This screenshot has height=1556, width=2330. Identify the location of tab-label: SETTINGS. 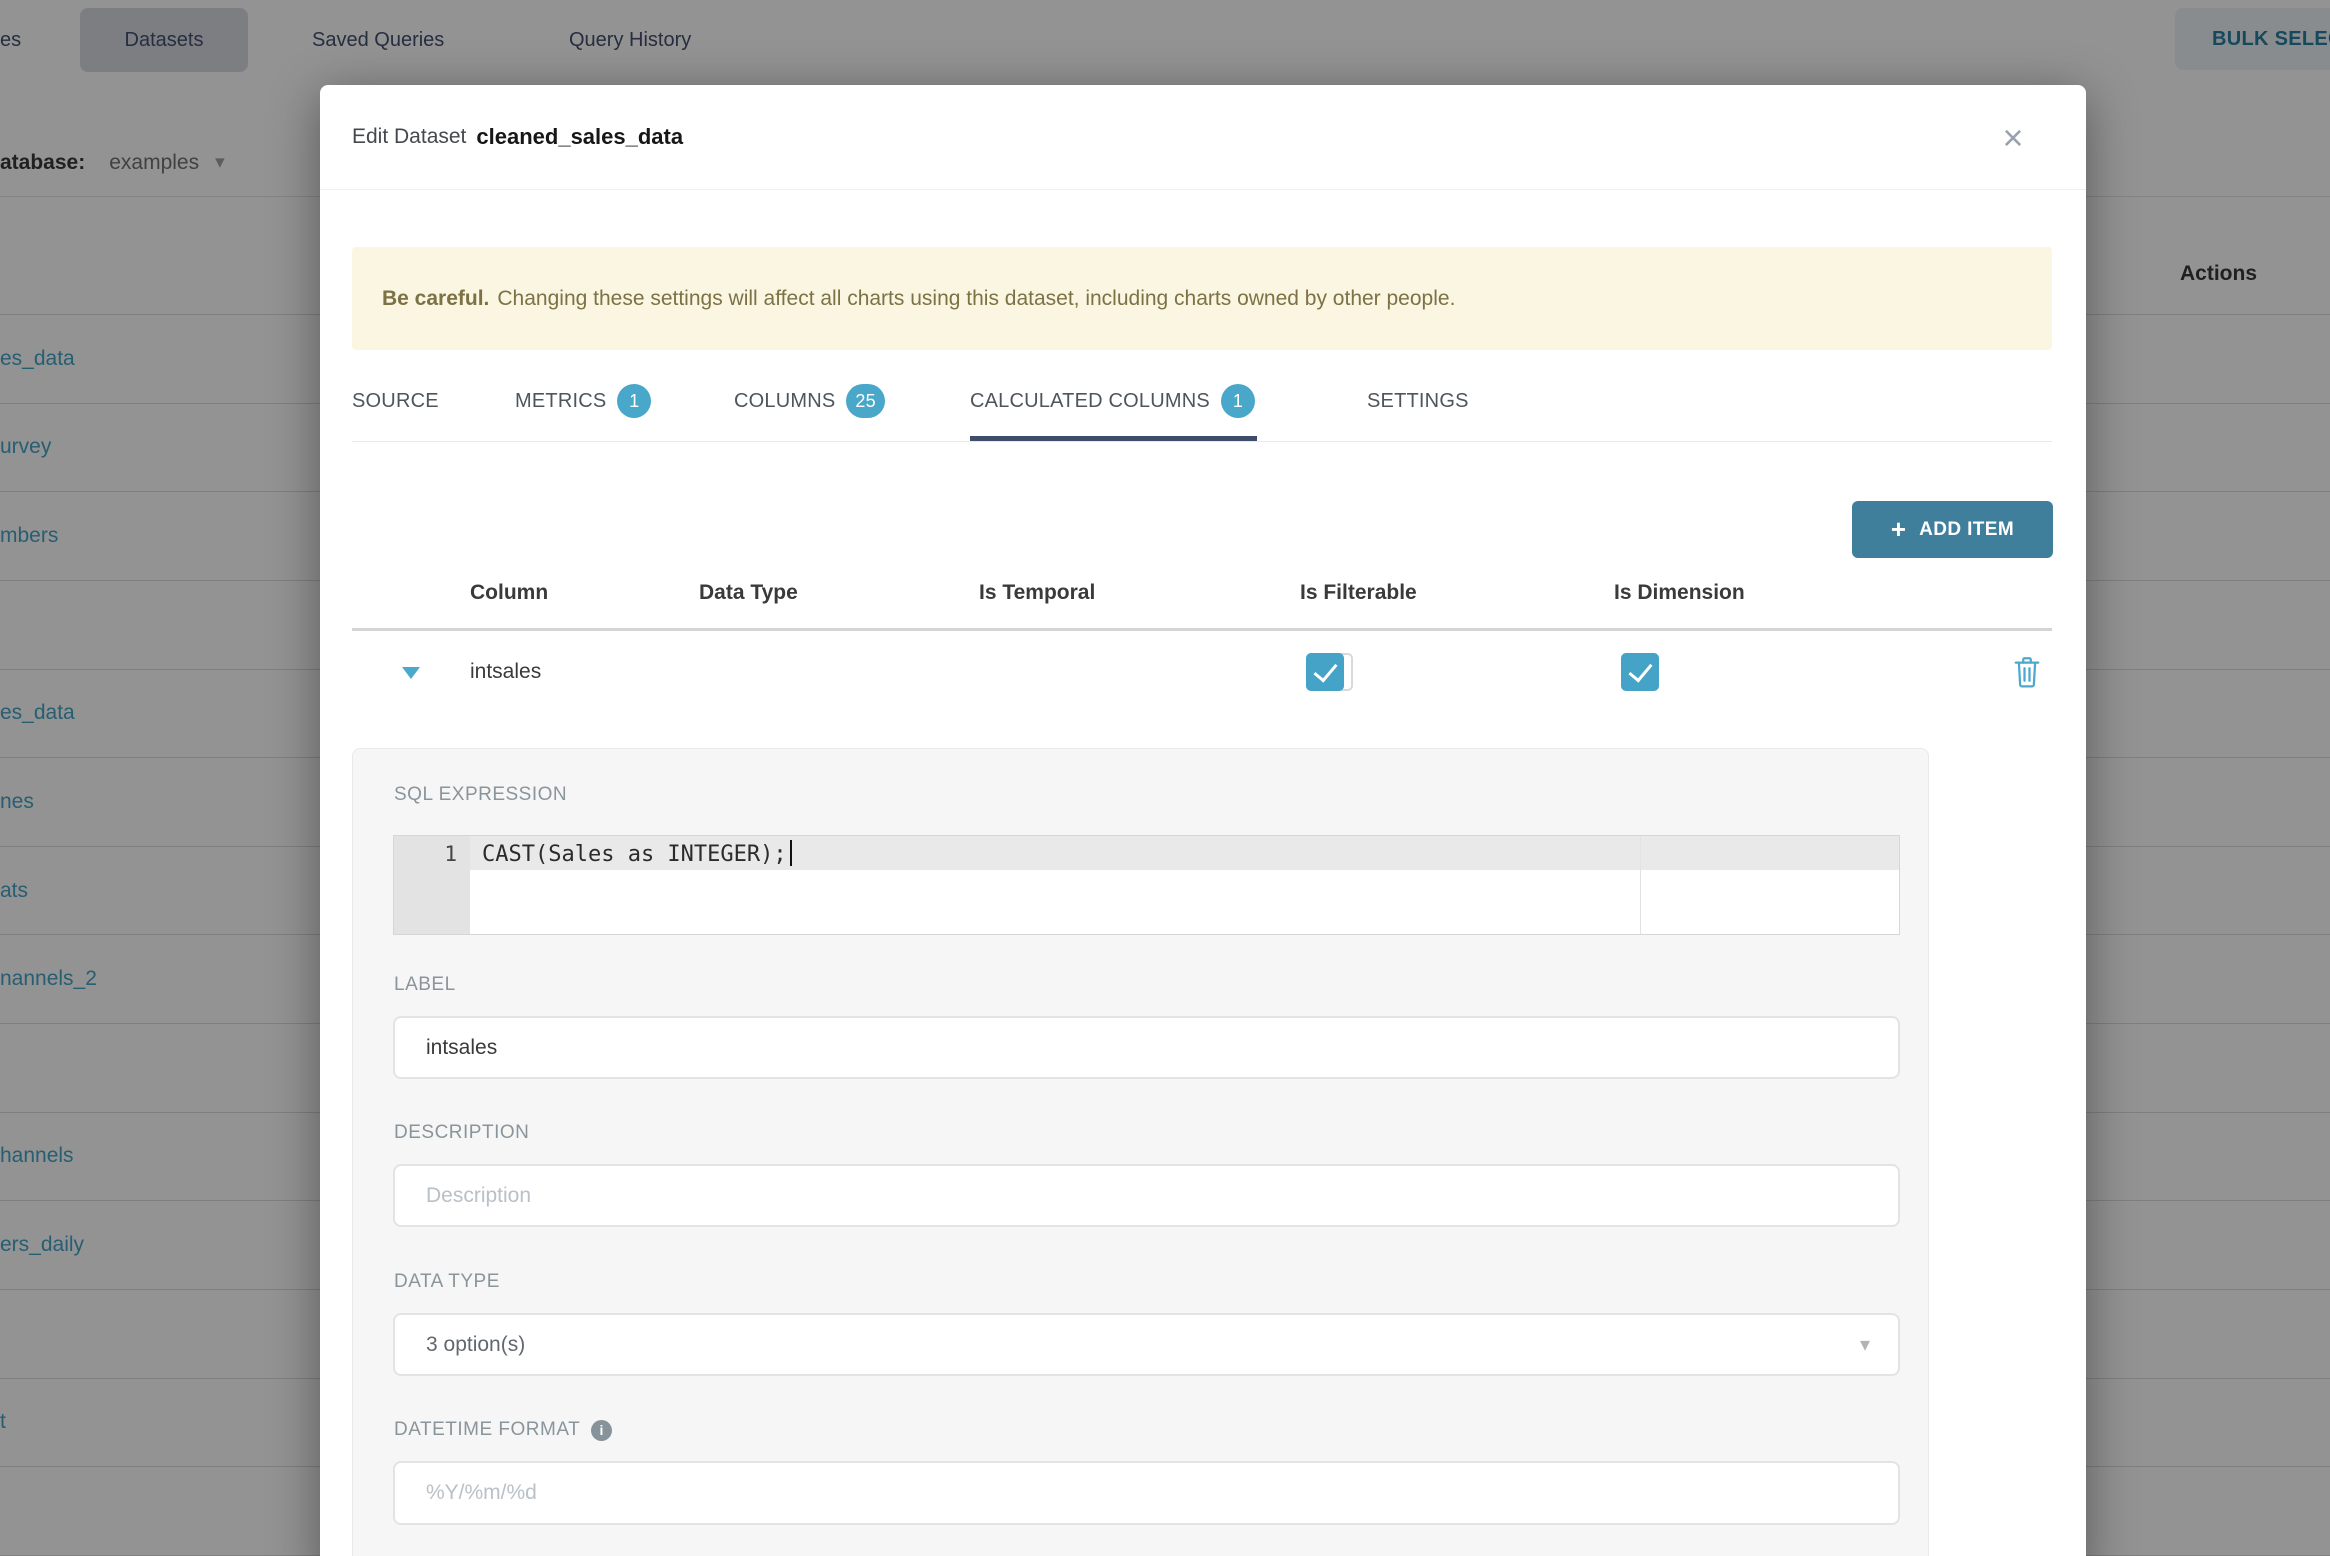
(1418, 400).